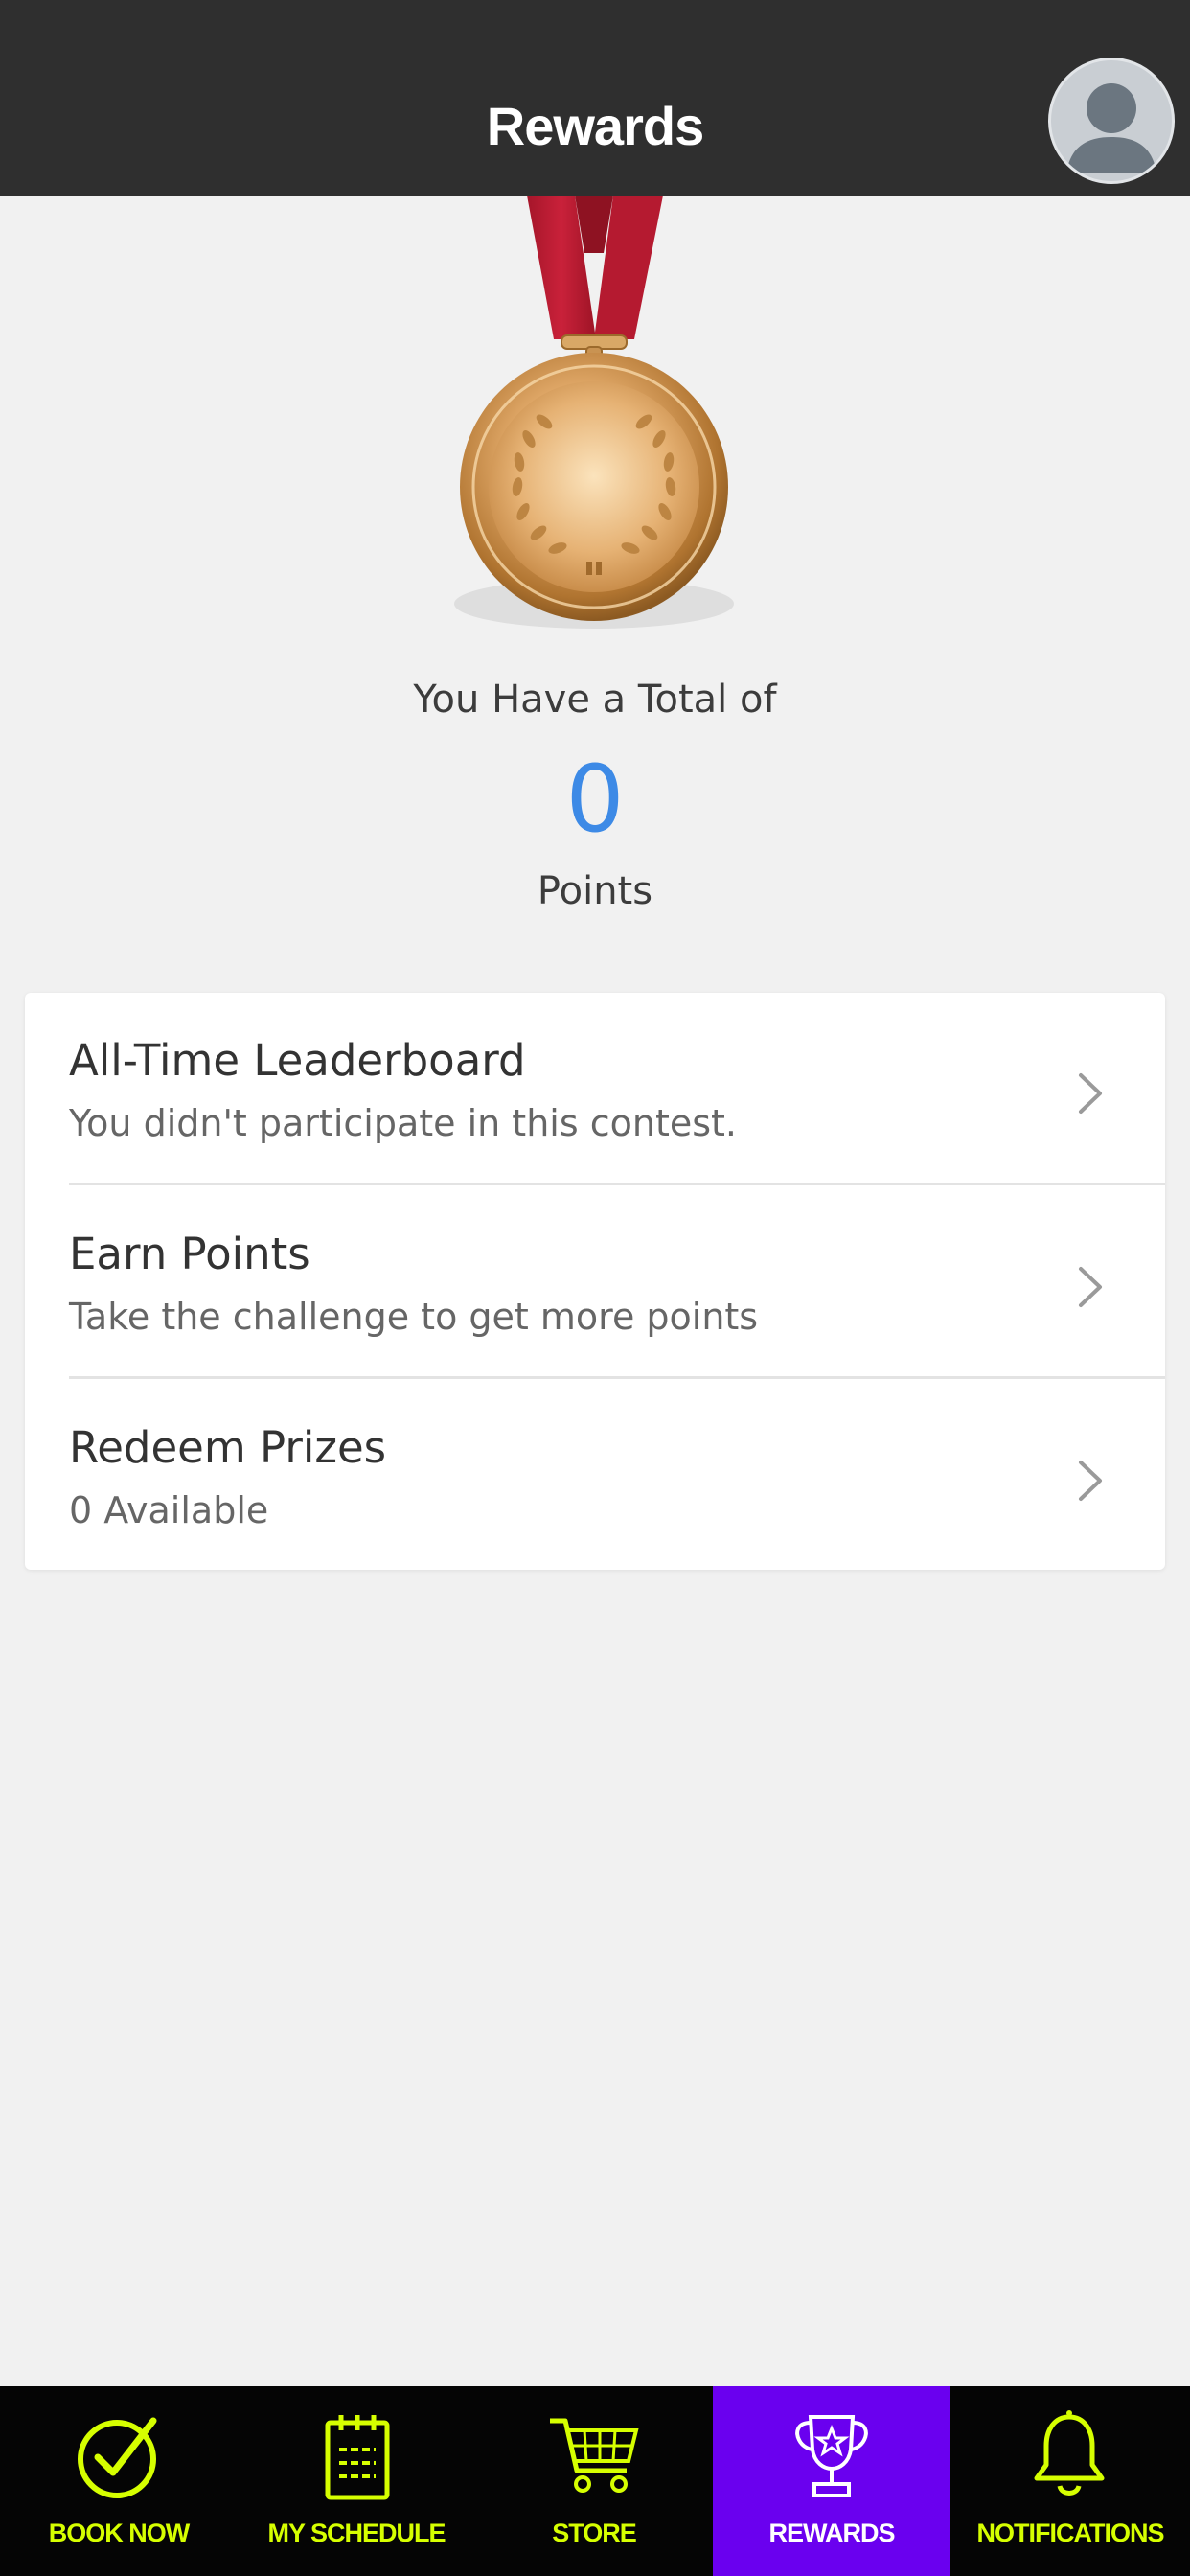  What do you see at coordinates (595, 891) in the screenshot?
I see `points-label: Points` at bounding box center [595, 891].